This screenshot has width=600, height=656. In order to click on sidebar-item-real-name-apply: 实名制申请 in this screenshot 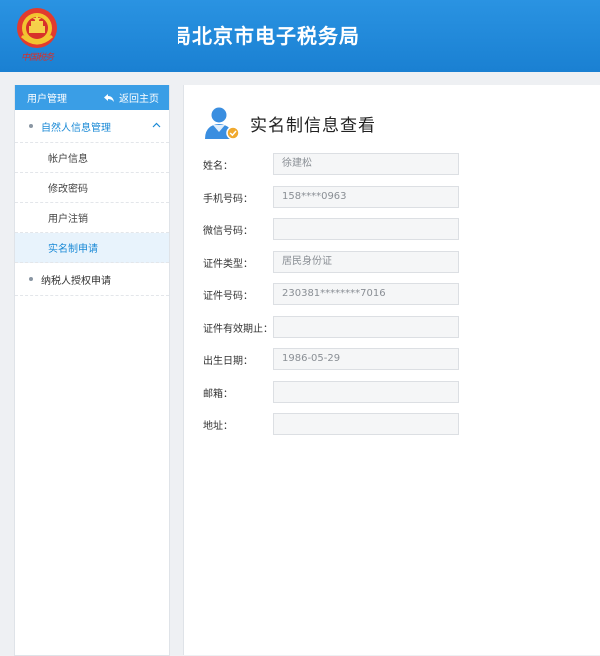, I will do `click(92, 248)`.